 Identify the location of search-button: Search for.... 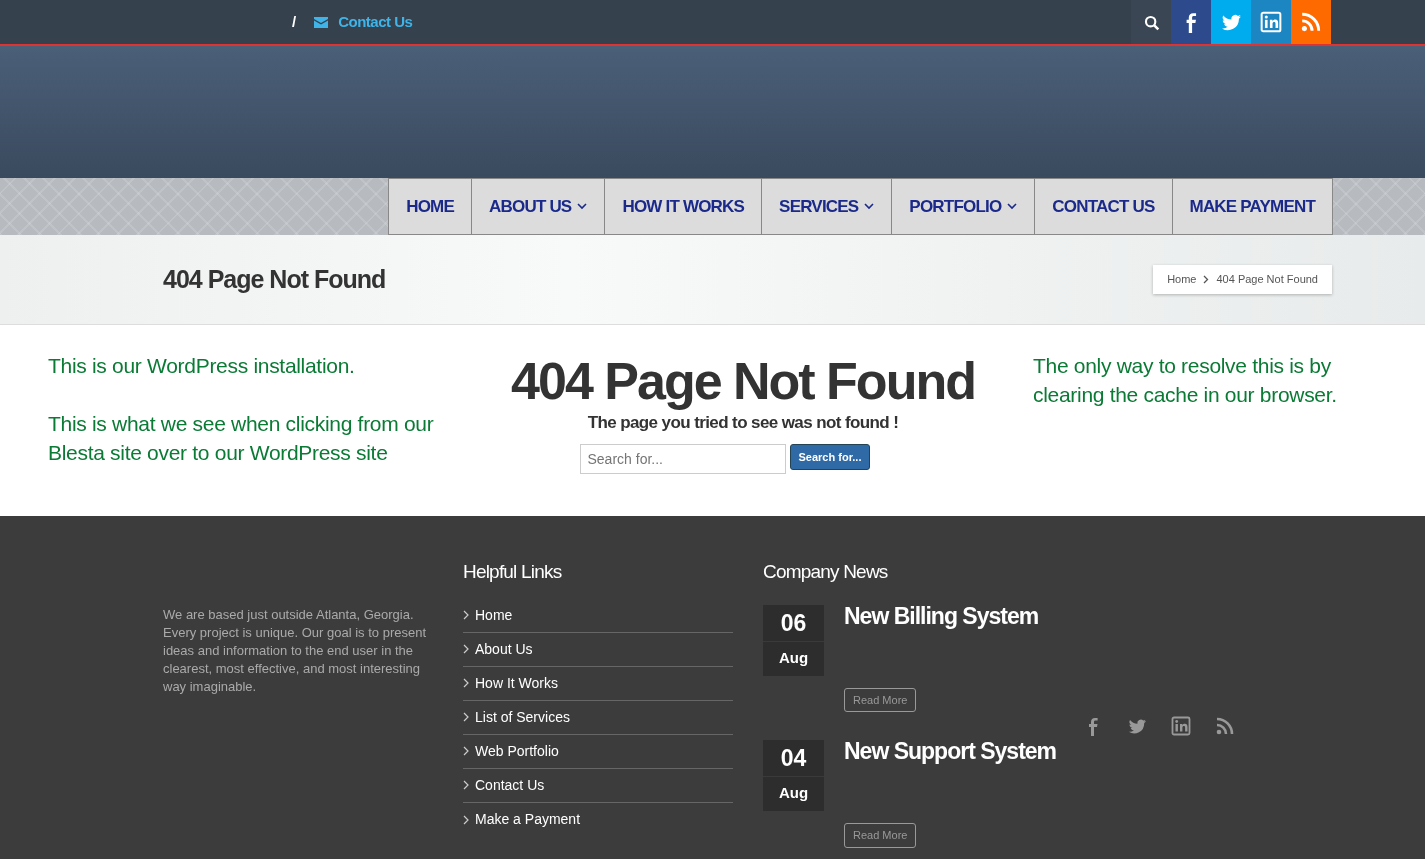
(830, 457).